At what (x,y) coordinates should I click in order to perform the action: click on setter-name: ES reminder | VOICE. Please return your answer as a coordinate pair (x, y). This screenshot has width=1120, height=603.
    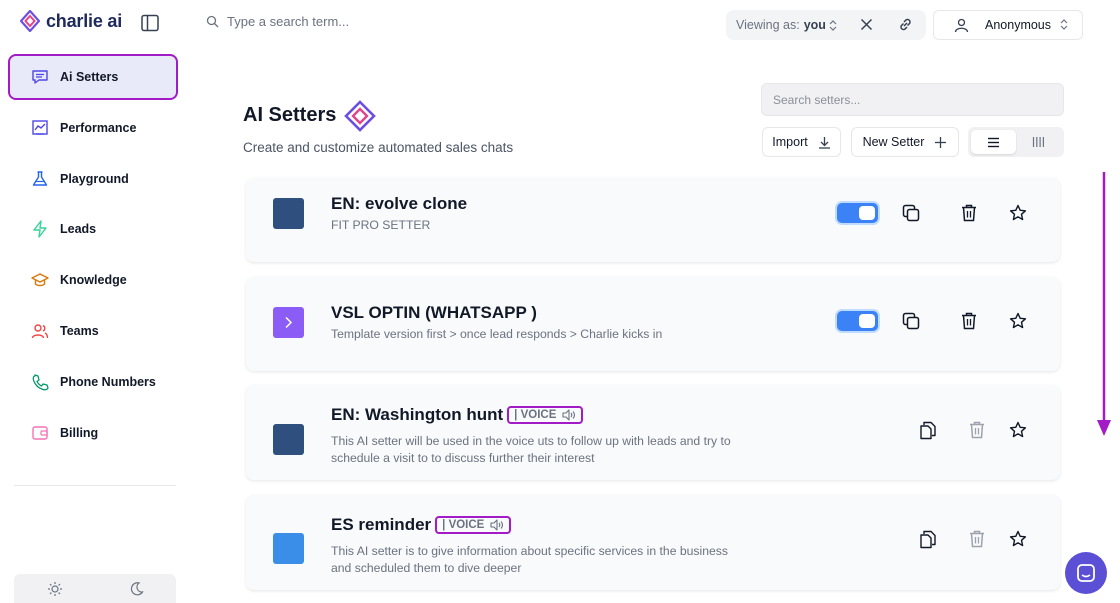
    Looking at the image, I should click on (421, 525).